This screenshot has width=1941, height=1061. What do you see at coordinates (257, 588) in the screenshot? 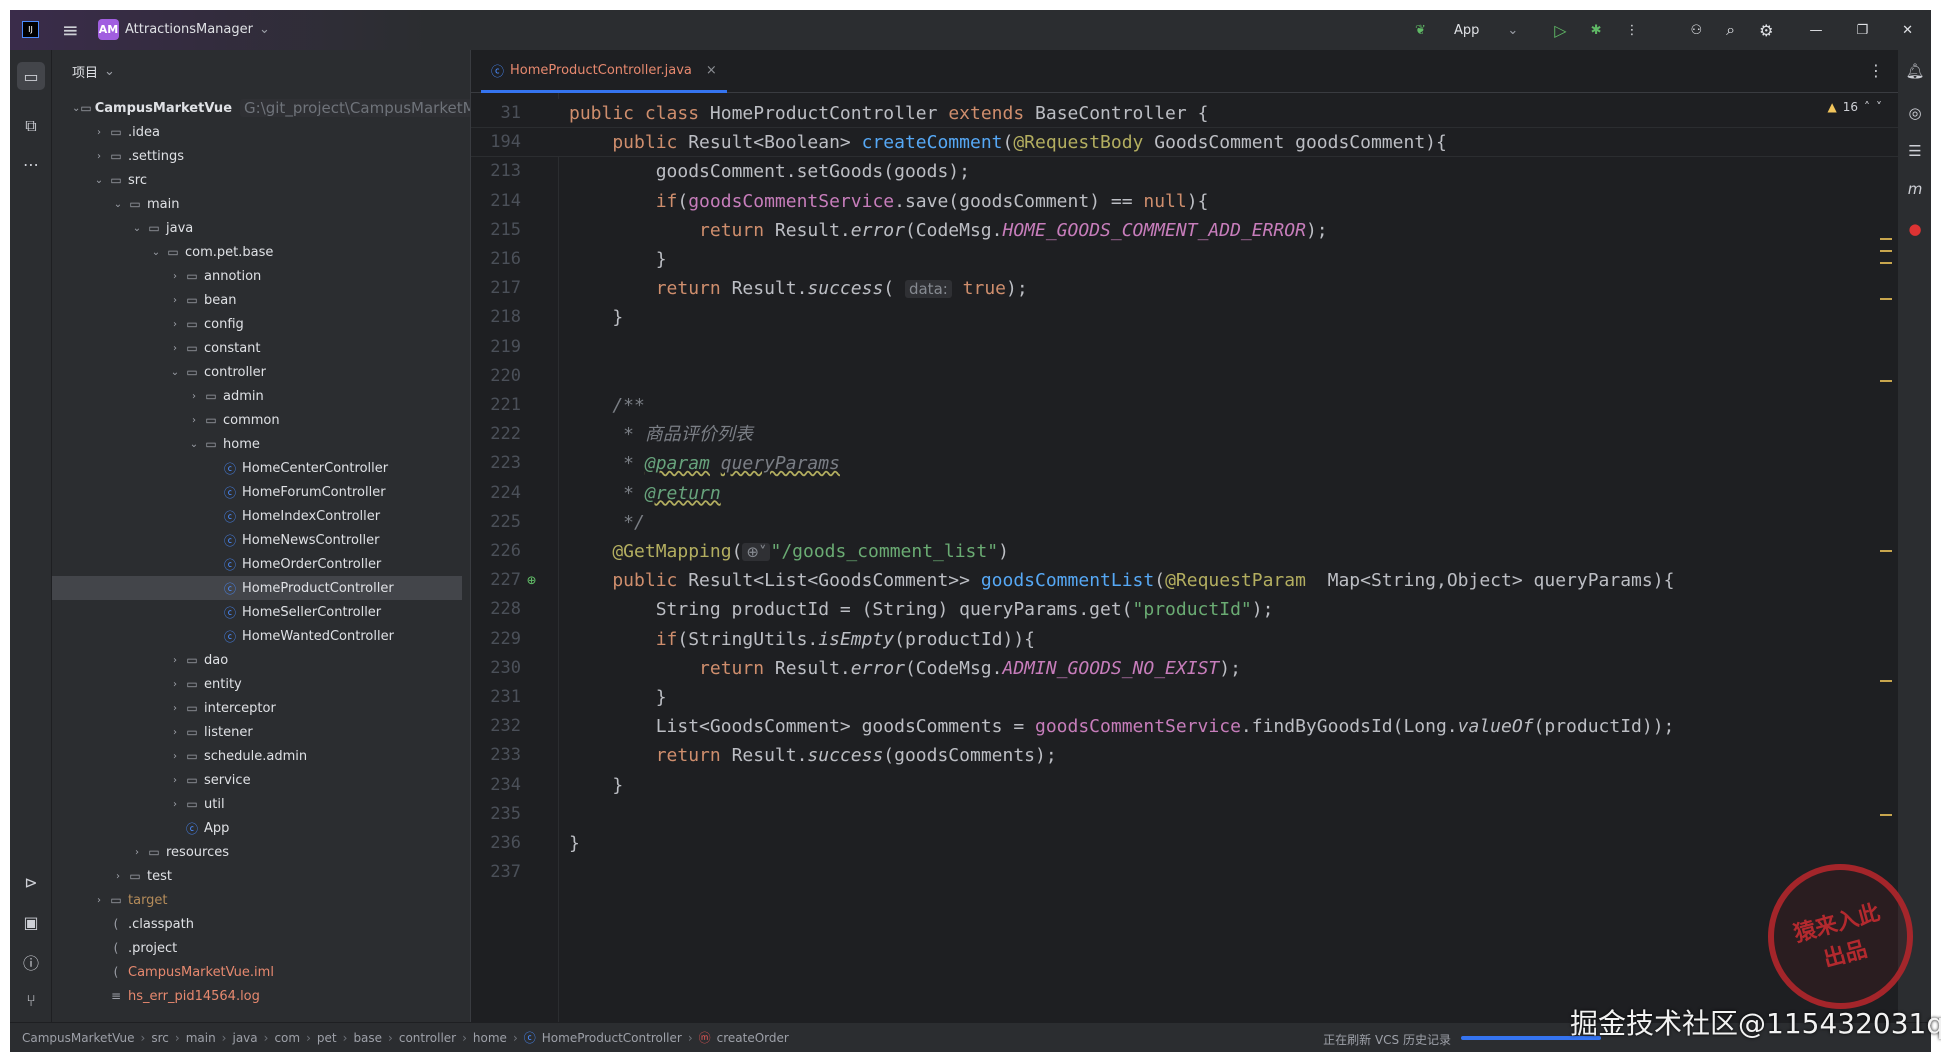
I see `tree-item: ⓒ HomeProductController` at bounding box center [257, 588].